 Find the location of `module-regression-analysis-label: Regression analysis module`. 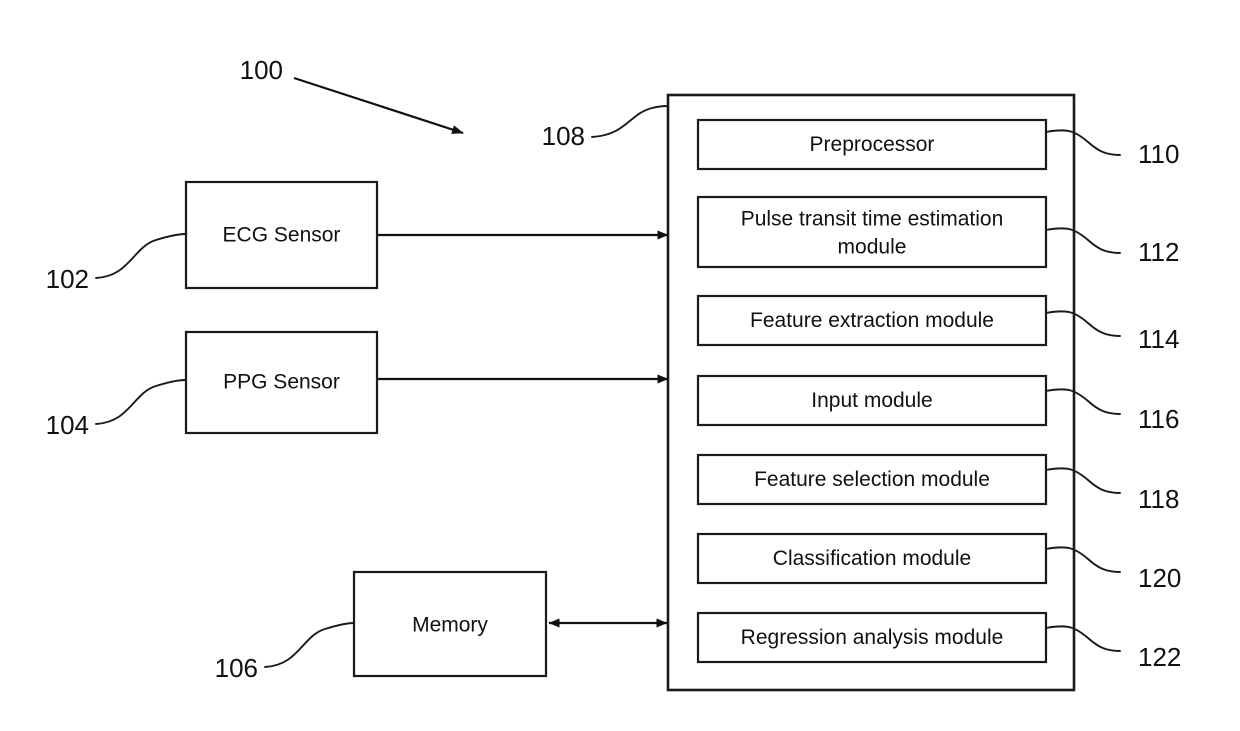

module-regression-analysis-label: Regression analysis module is located at coordinates (872, 637).